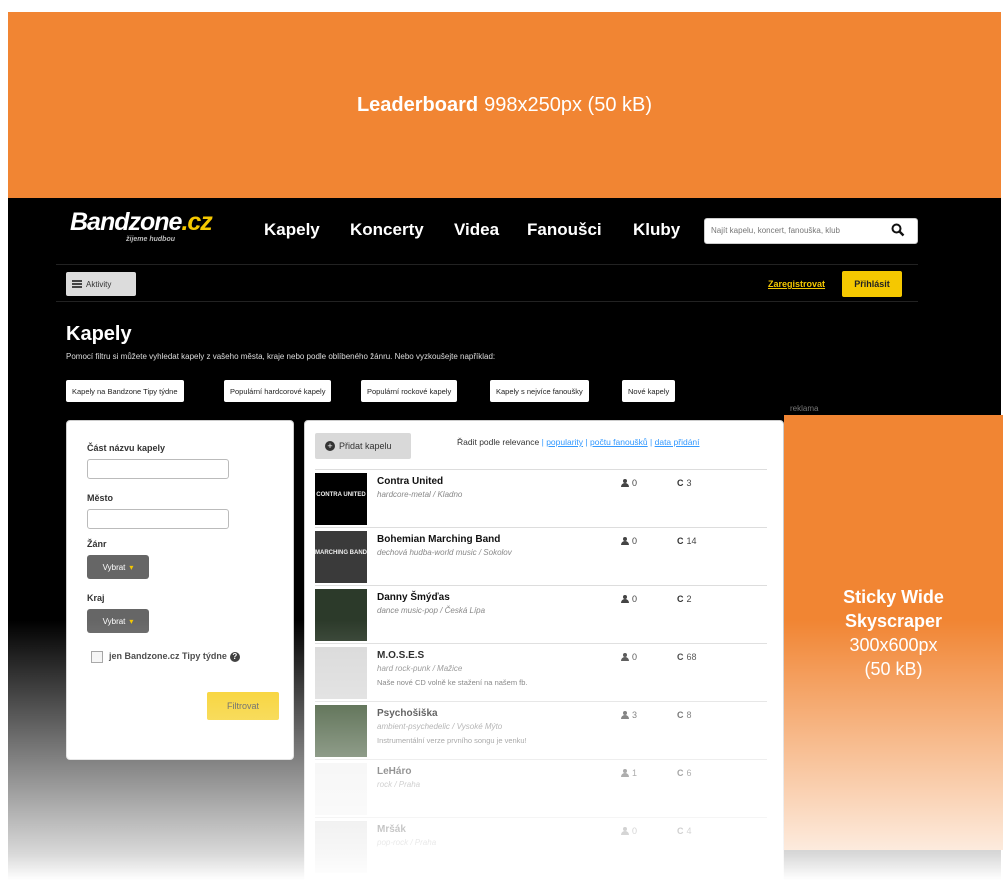  What do you see at coordinates (689, 599) in the screenshot?
I see `plays-count: 2` at bounding box center [689, 599].